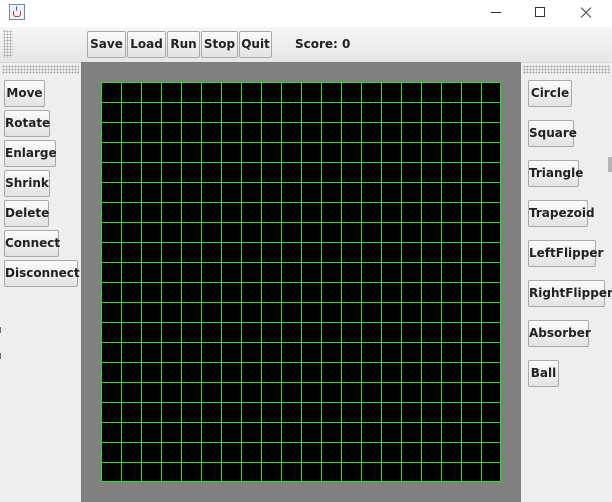  What do you see at coordinates (586, 13) in the screenshot?
I see `close-button` at bounding box center [586, 13].